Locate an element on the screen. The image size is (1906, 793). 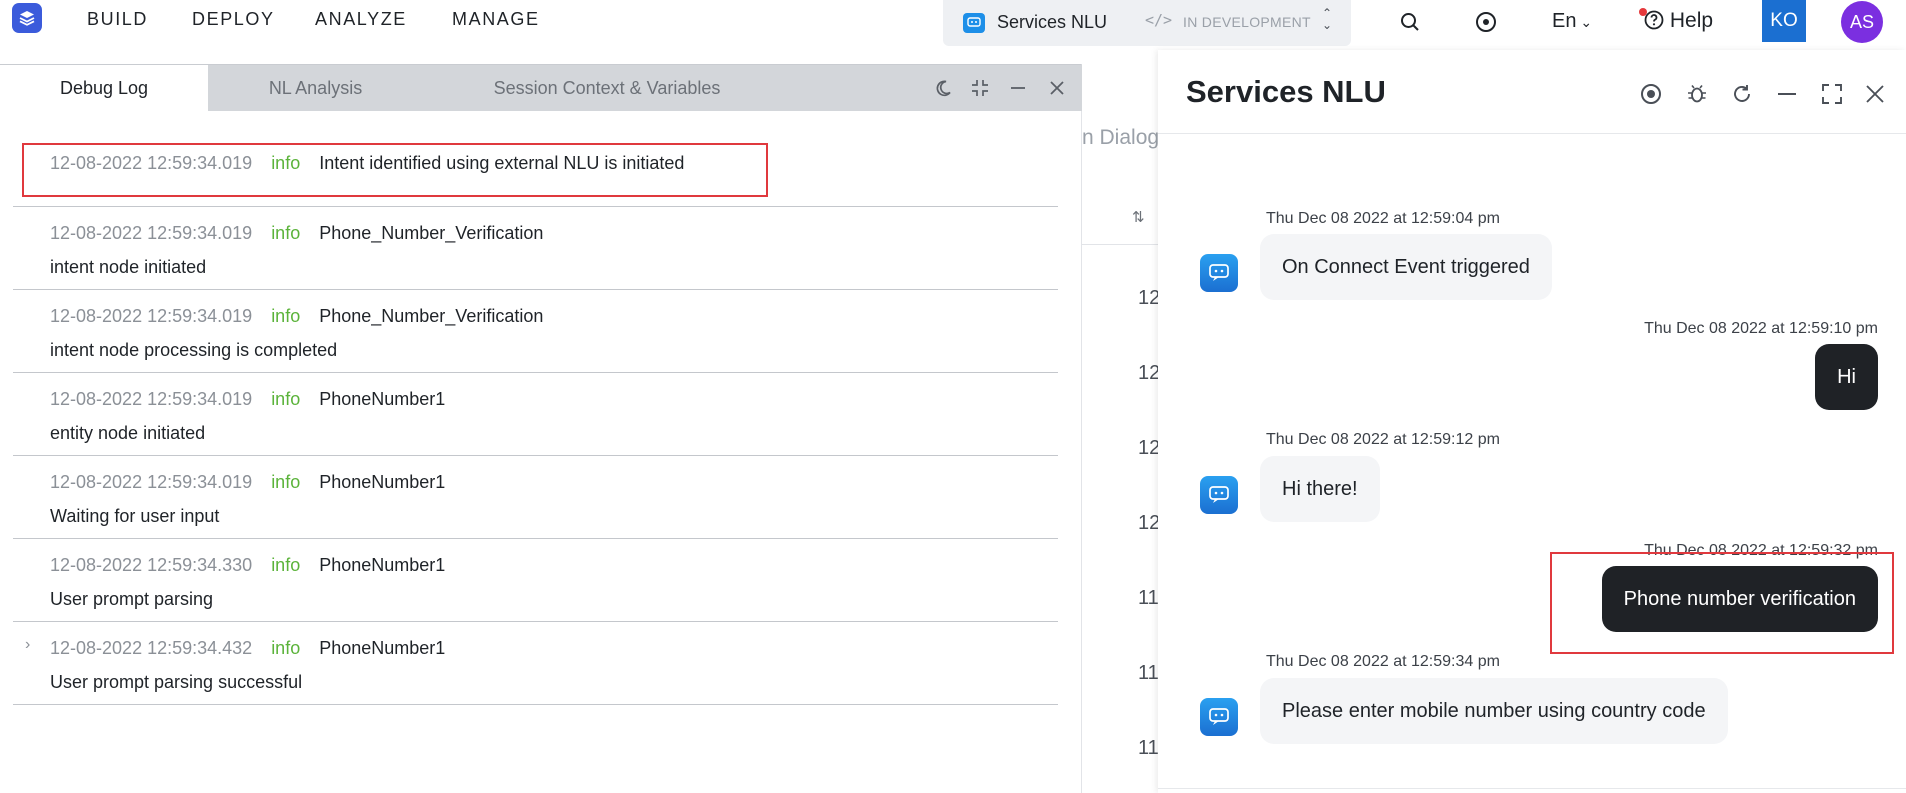
message-timestamp: Thu Dec 08 2022 at 12:59:10 pm is located at coordinates (1761, 328).